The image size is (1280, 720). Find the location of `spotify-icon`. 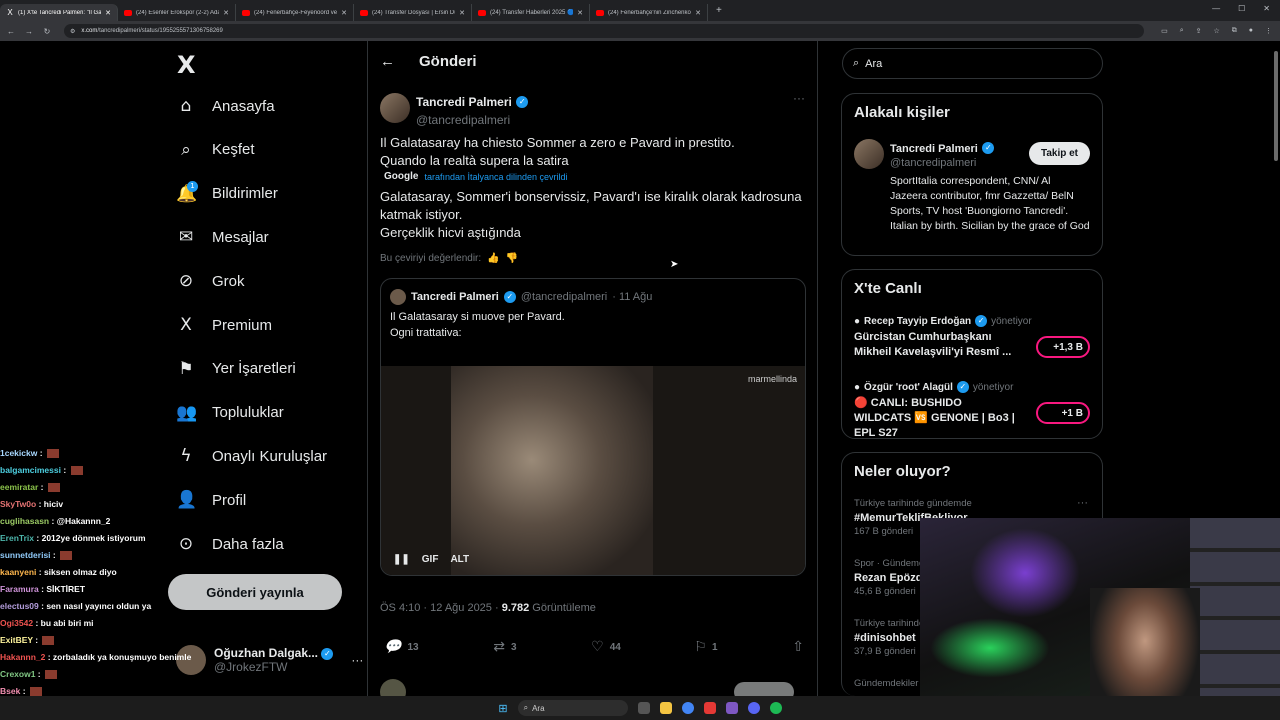

spotify-icon is located at coordinates (775, 708).